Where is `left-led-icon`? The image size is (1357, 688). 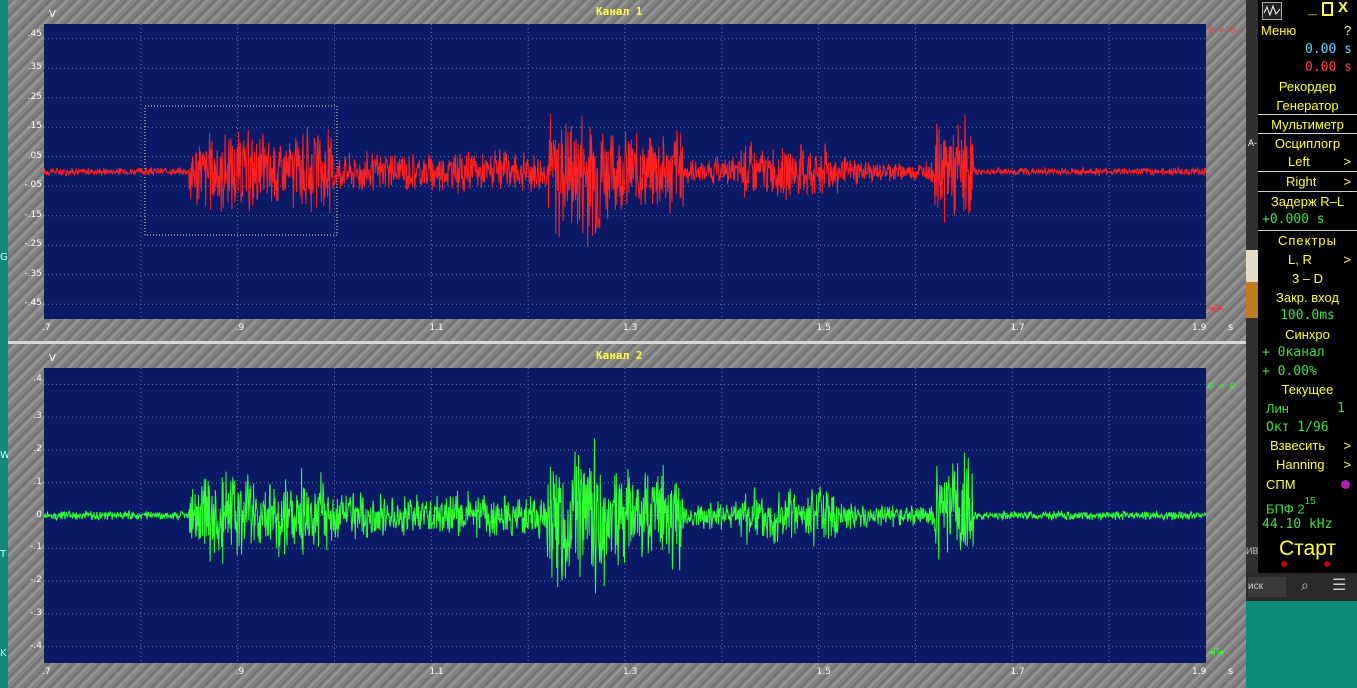
left-led-icon is located at coordinates (1284, 564).